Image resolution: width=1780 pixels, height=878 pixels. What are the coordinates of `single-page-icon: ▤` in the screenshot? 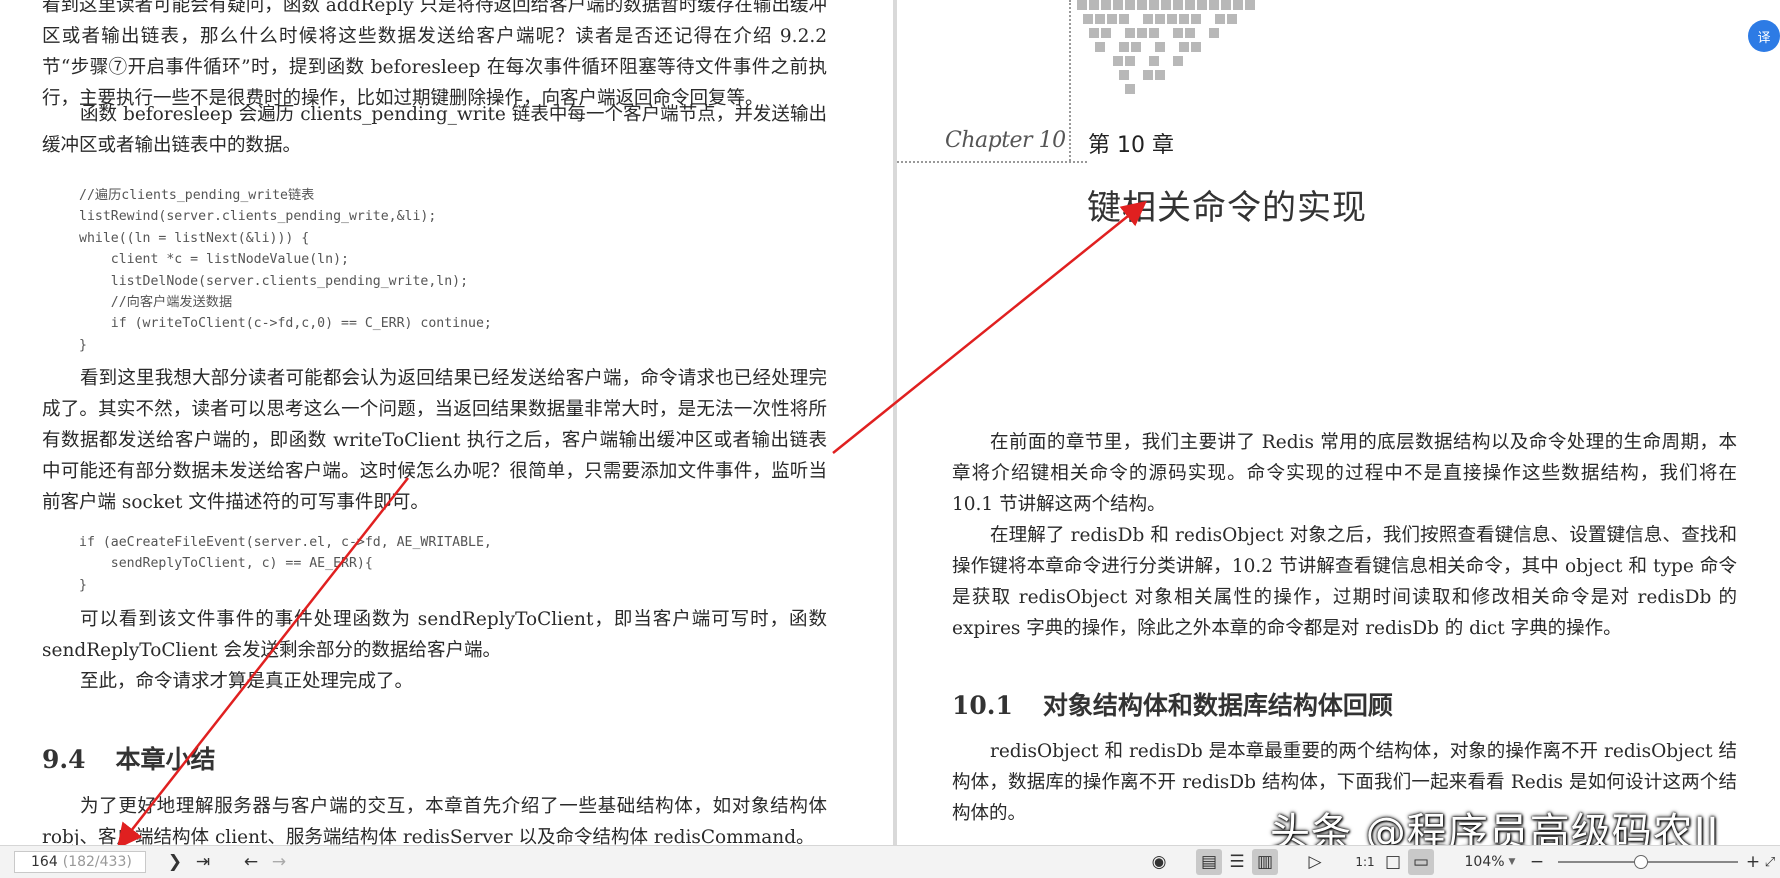 It's located at (1209, 862).